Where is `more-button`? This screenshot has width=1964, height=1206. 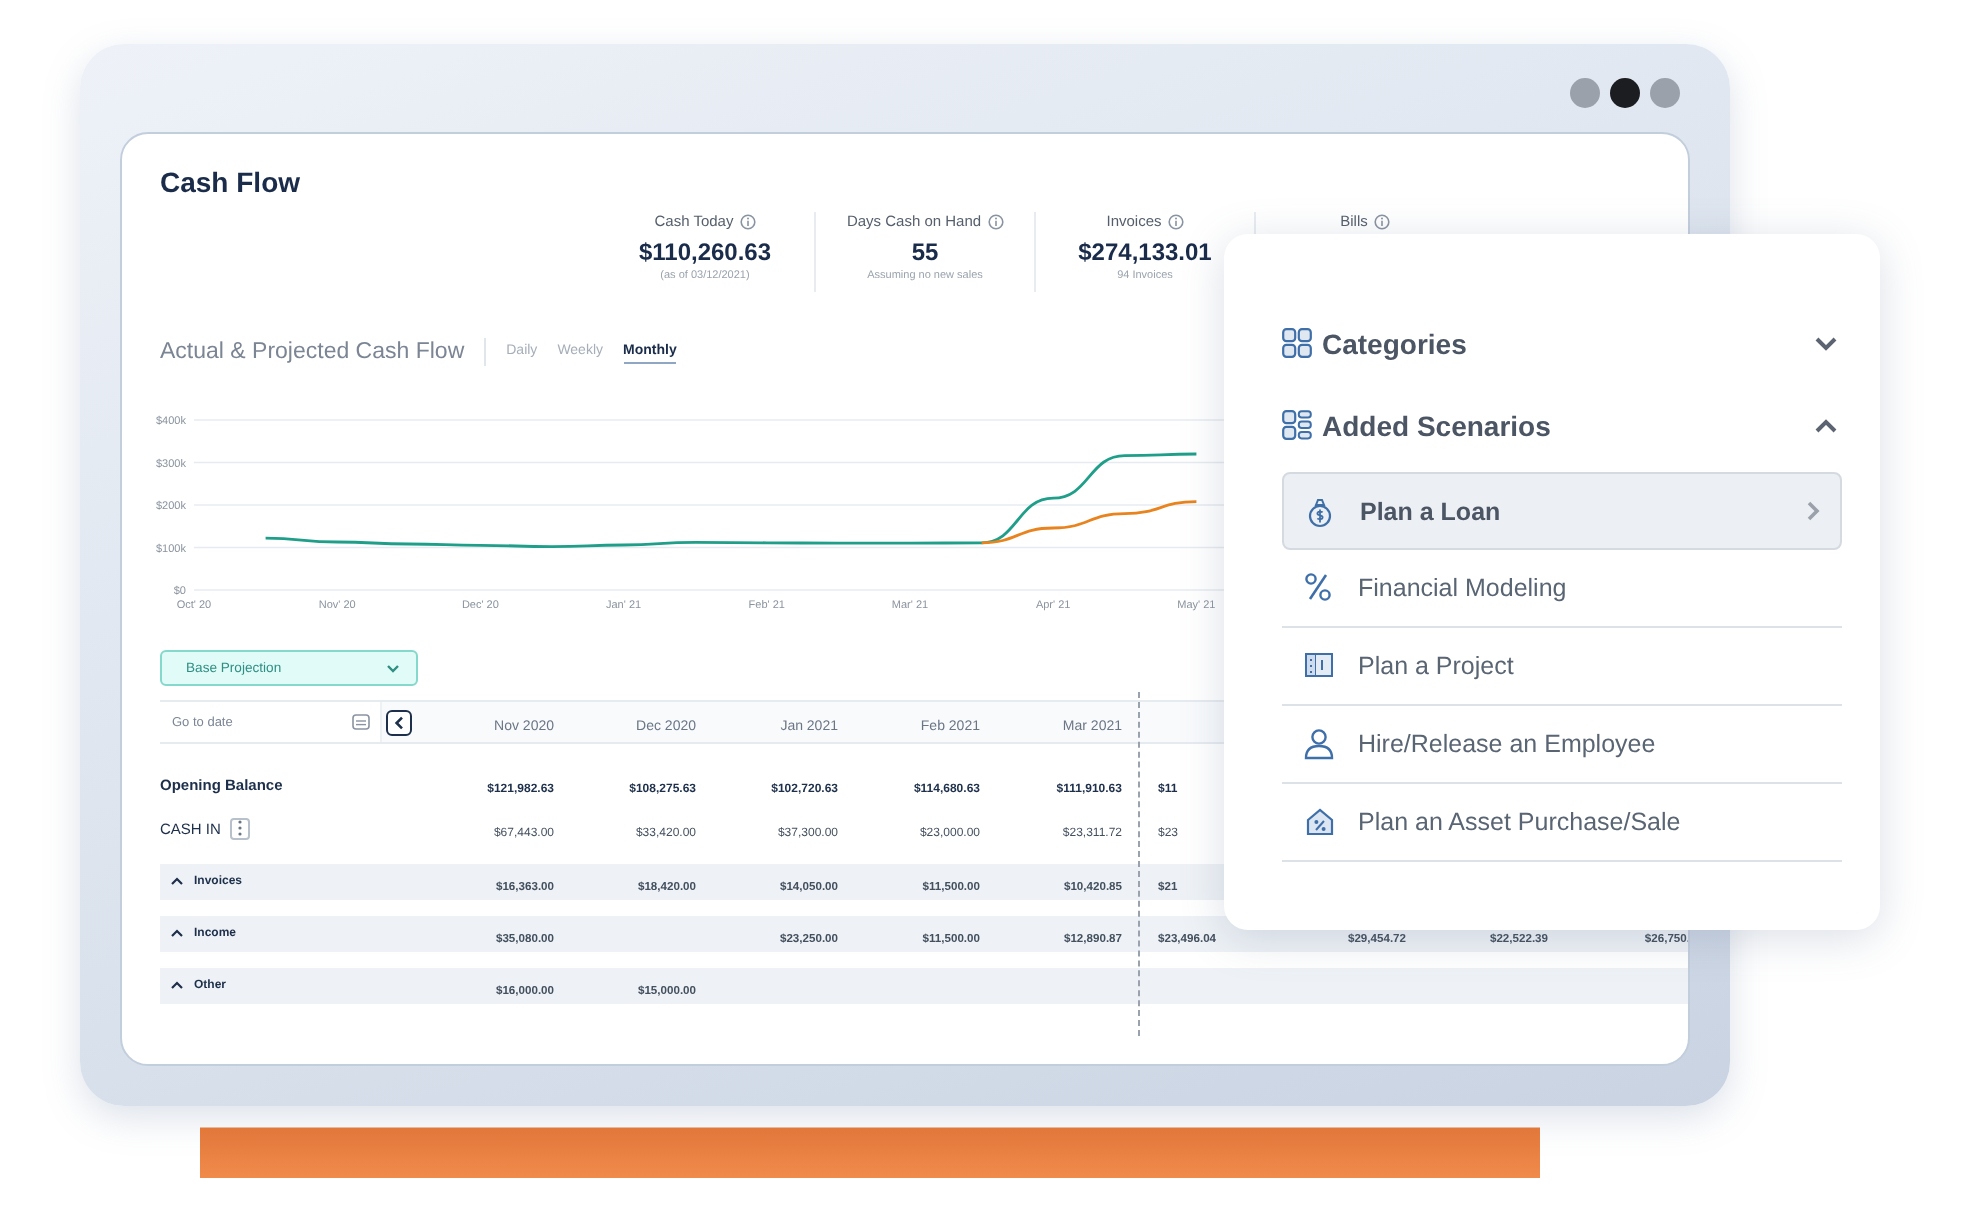 more-button is located at coordinates (240, 828).